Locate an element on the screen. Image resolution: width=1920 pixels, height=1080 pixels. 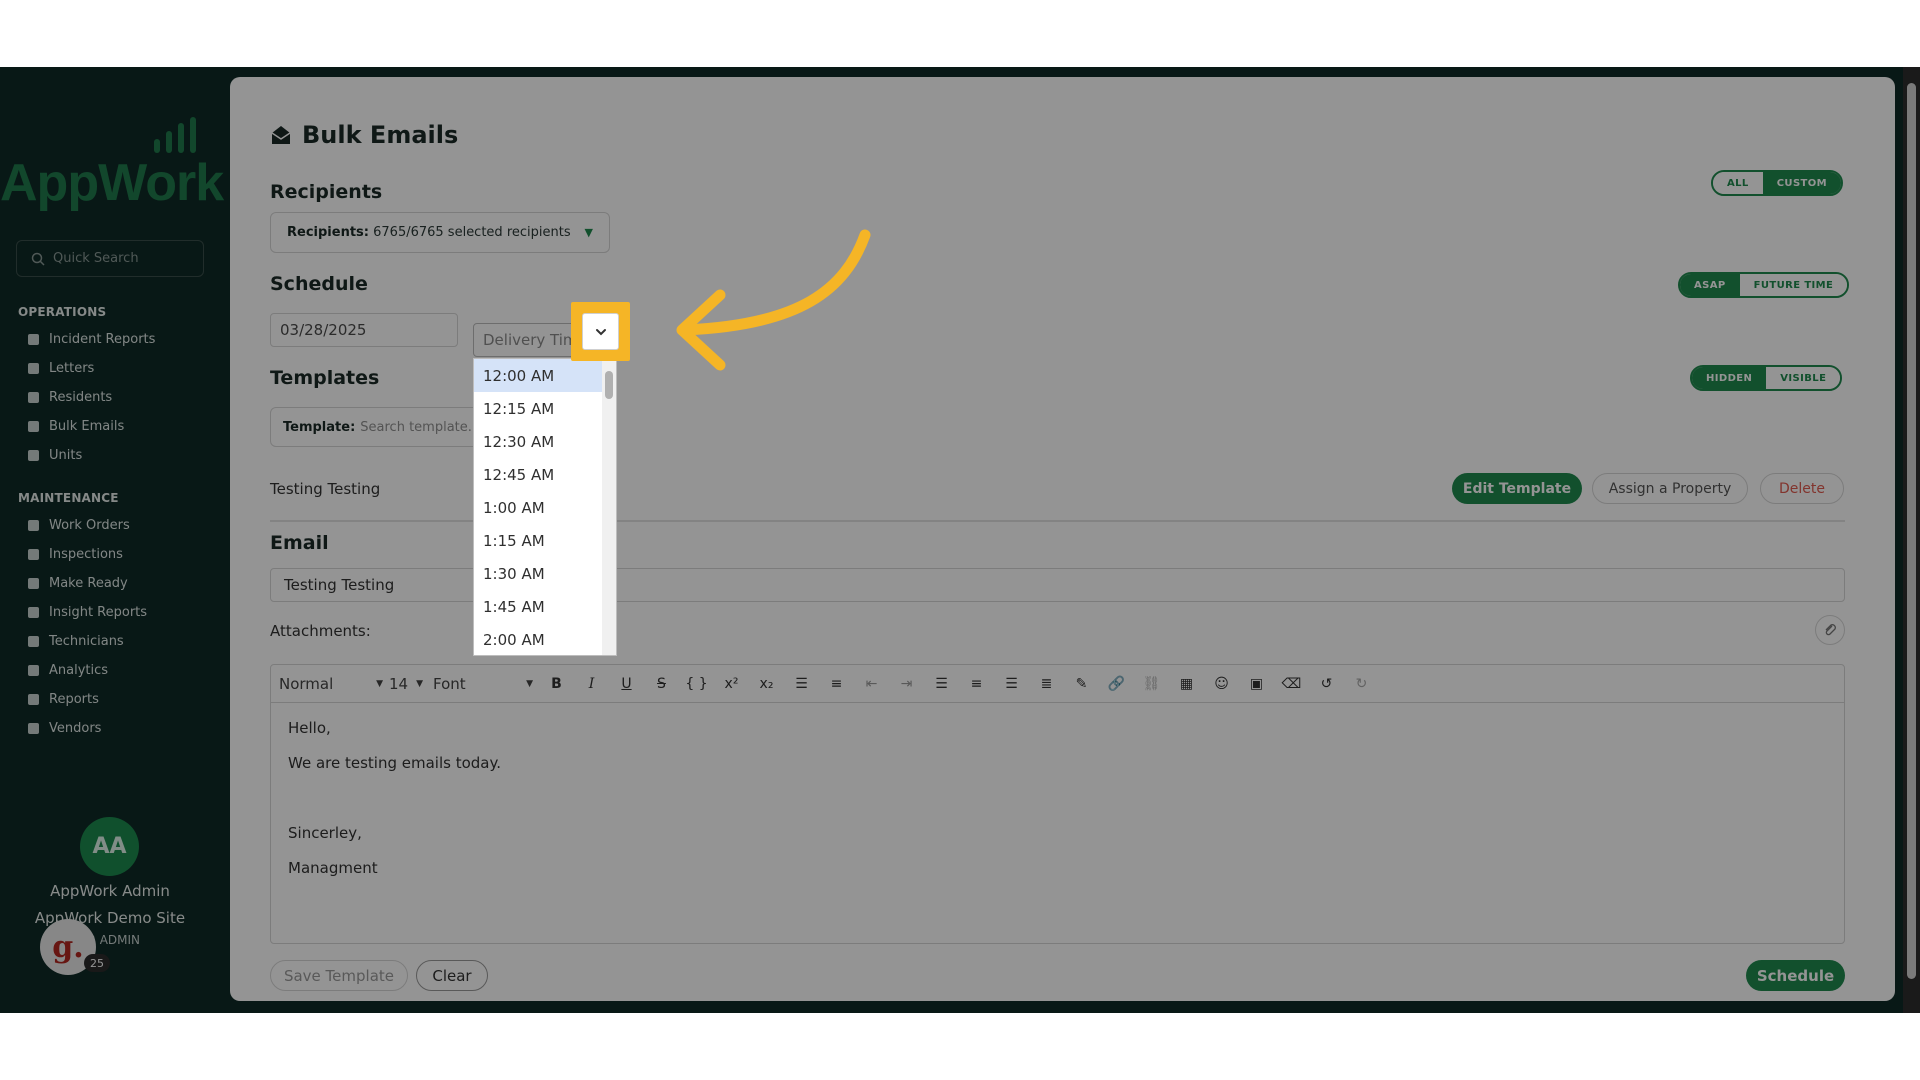
insert-table-icon: ▦ is located at coordinates (1186, 684).